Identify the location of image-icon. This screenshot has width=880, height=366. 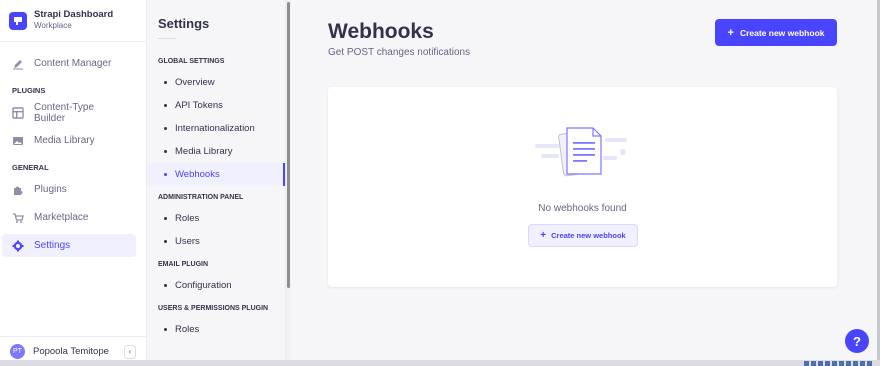
(18, 141).